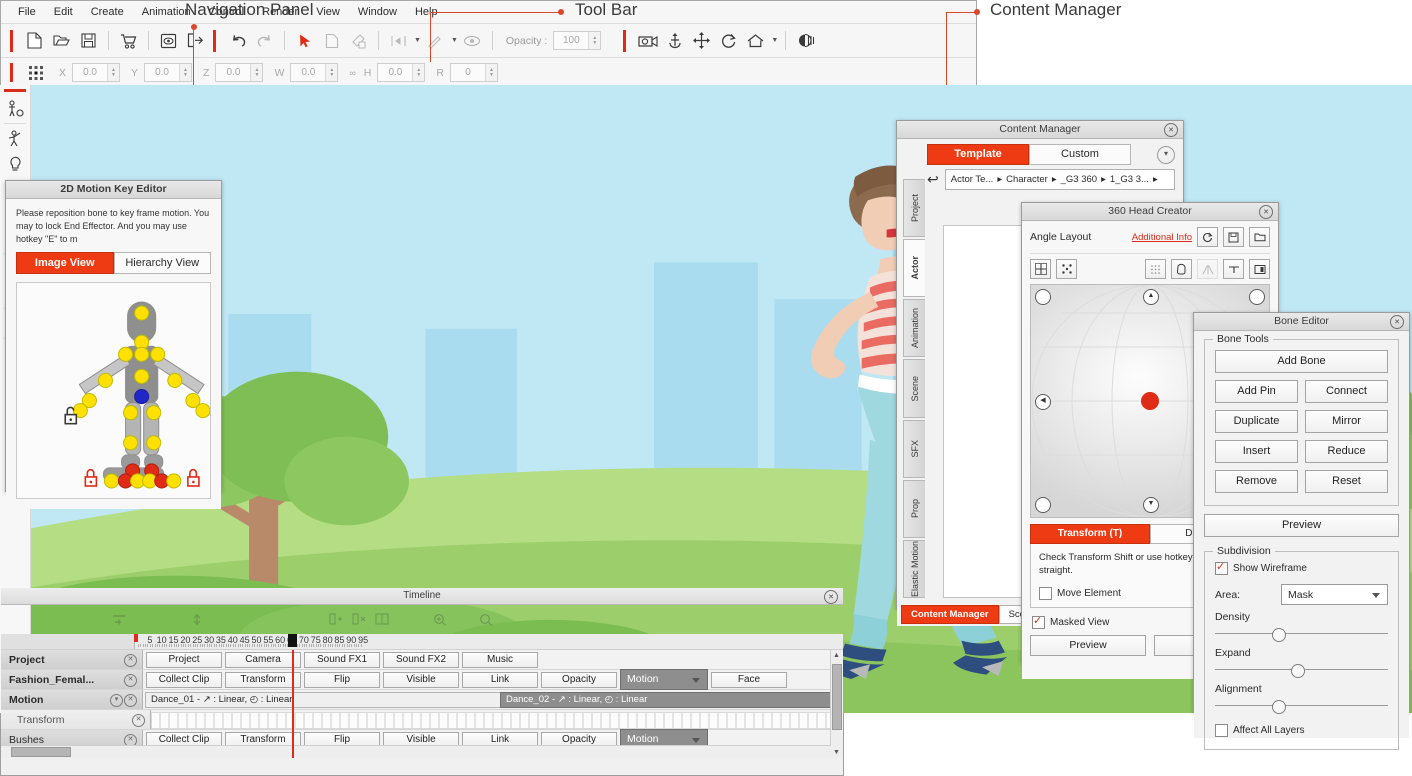 The image size is (1412, 776). Describe the element at coordinates (263, 659) in the screenshot. I see `clip-camera: Camera` at that location.